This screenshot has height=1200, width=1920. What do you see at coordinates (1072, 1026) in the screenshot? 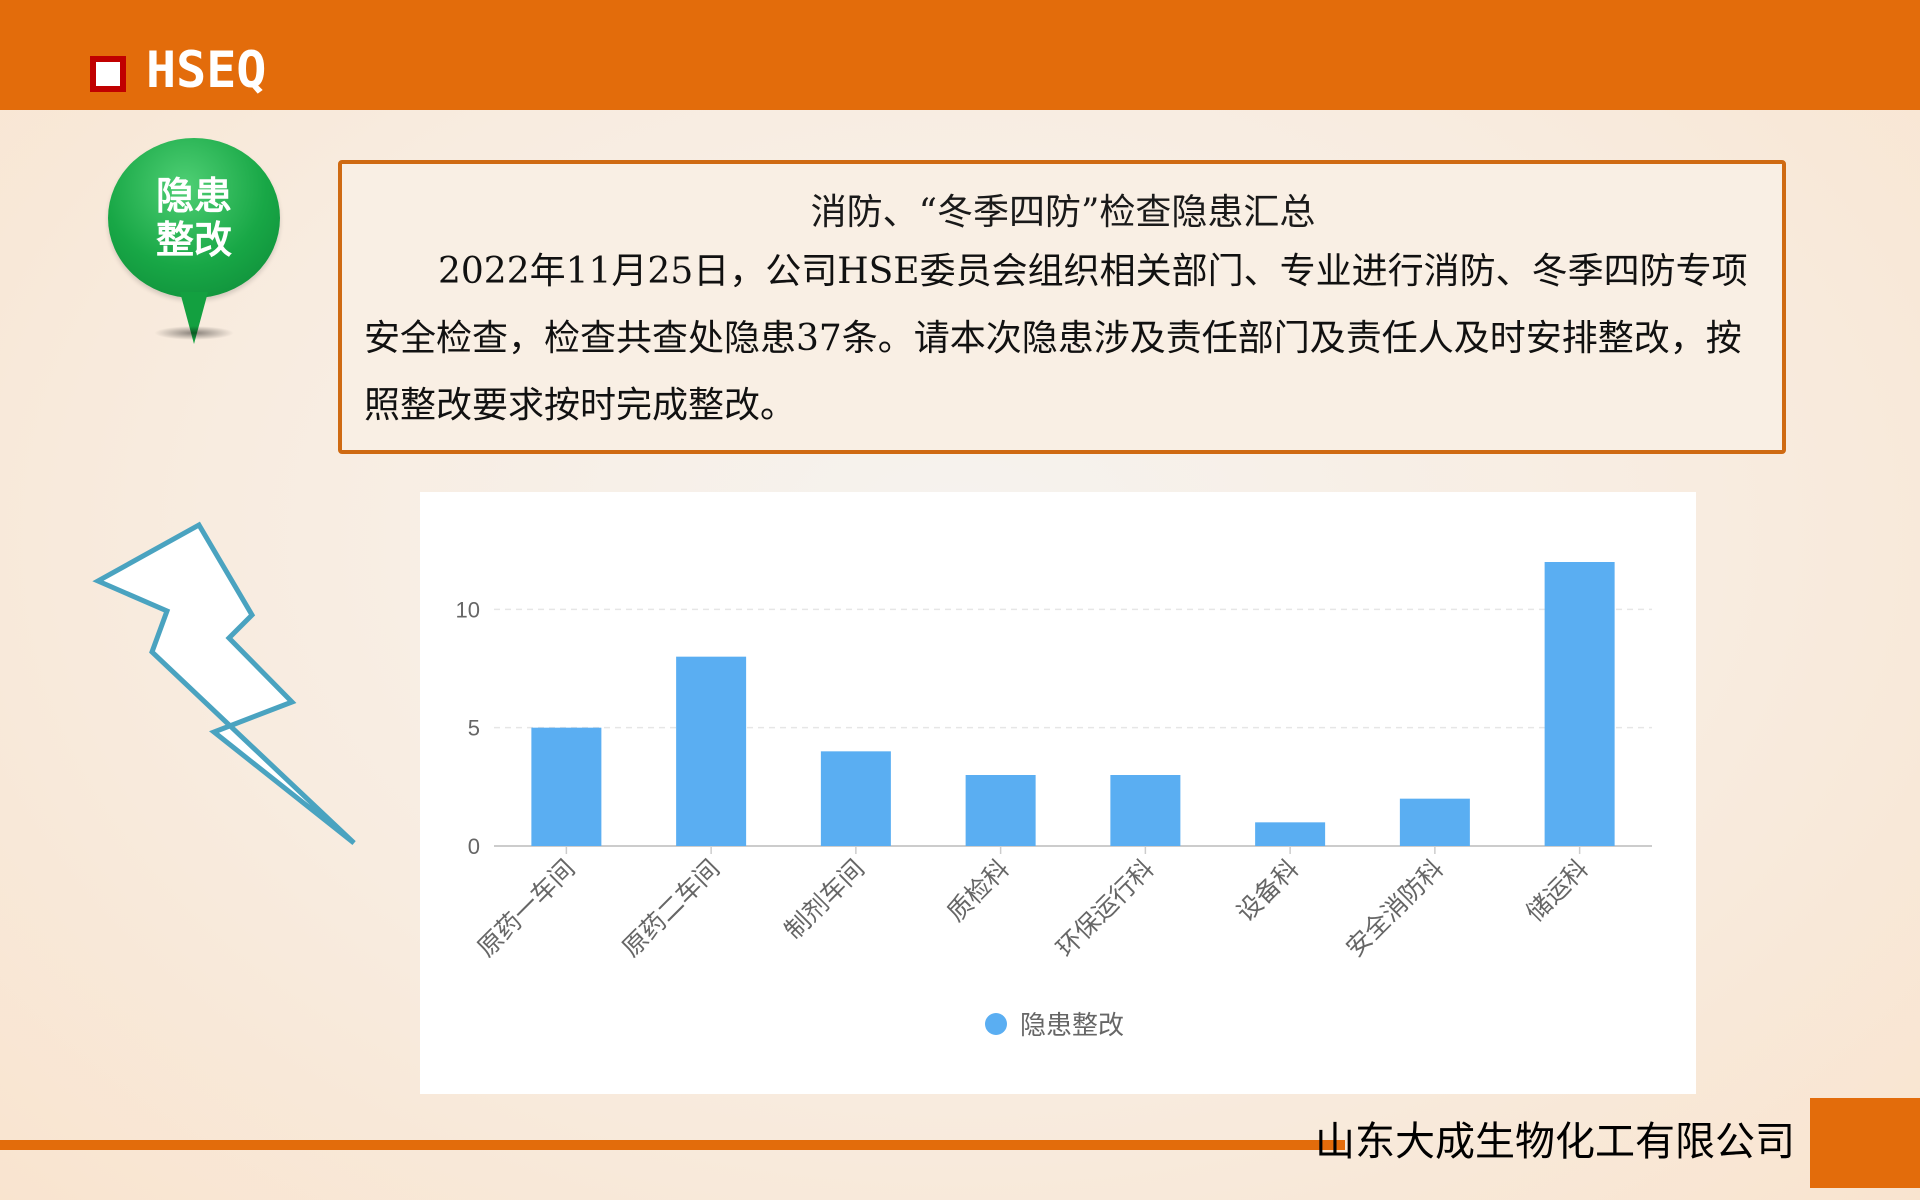
I see `legend-label: 隐患整改` at bounding box center [1072, 1026].